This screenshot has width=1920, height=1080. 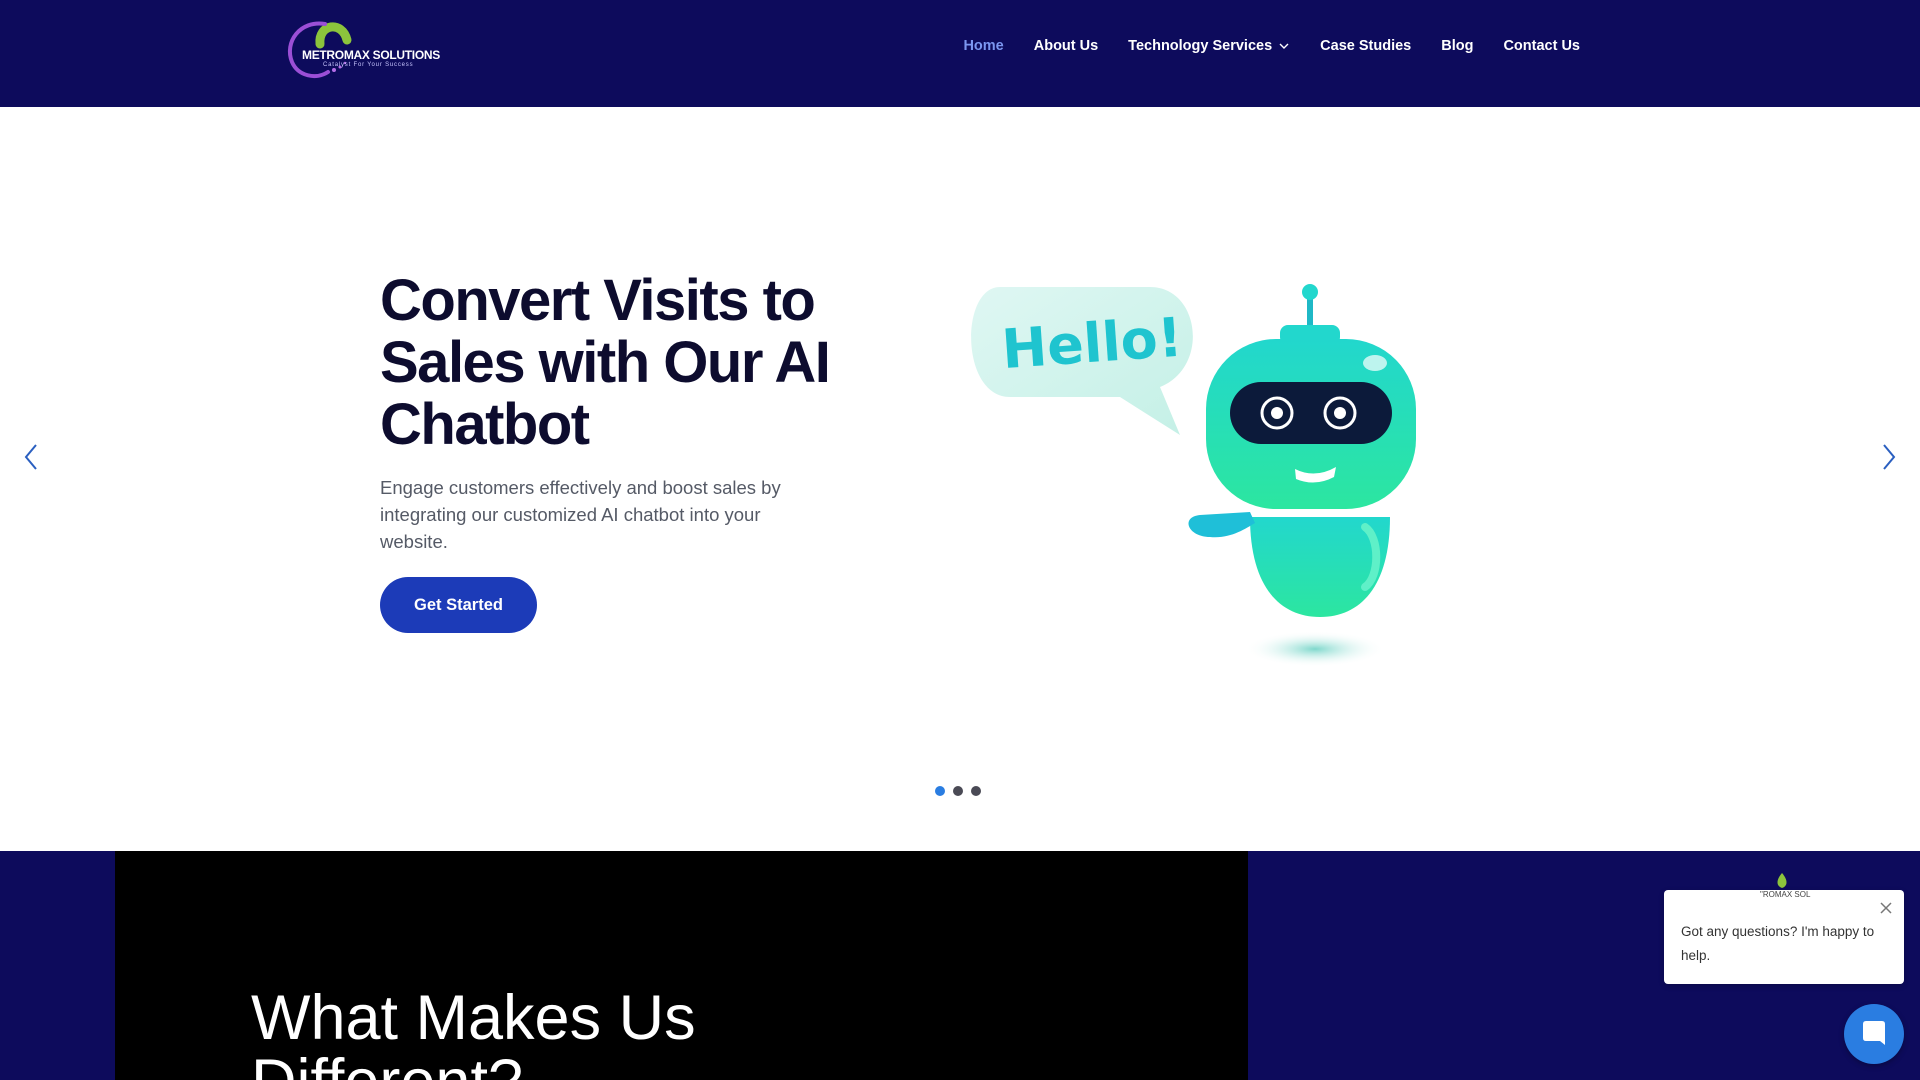 I want to click on nav-case-studies-label: Case Studies, so click(x=1366, y=46).